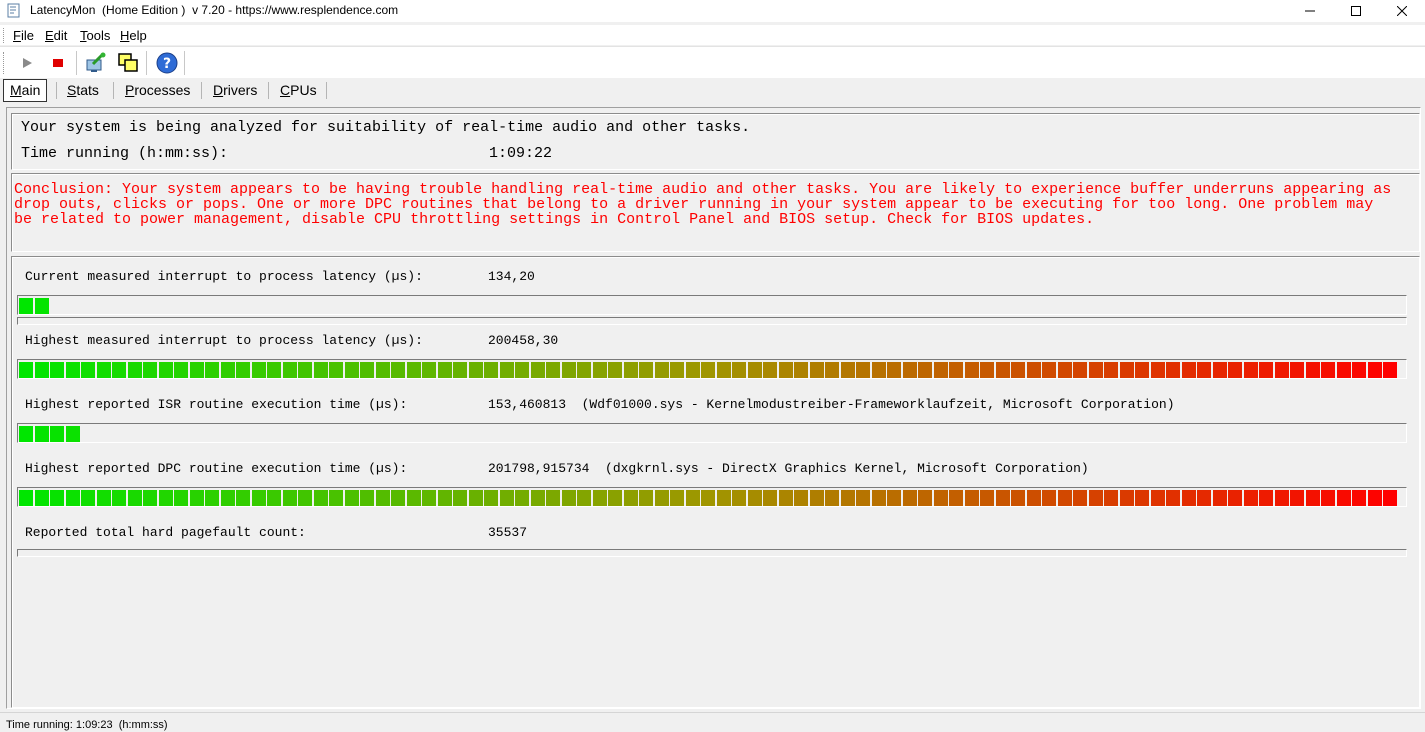 The image size is (1425, 732). I want to click on stop-button, so click(58, 63).